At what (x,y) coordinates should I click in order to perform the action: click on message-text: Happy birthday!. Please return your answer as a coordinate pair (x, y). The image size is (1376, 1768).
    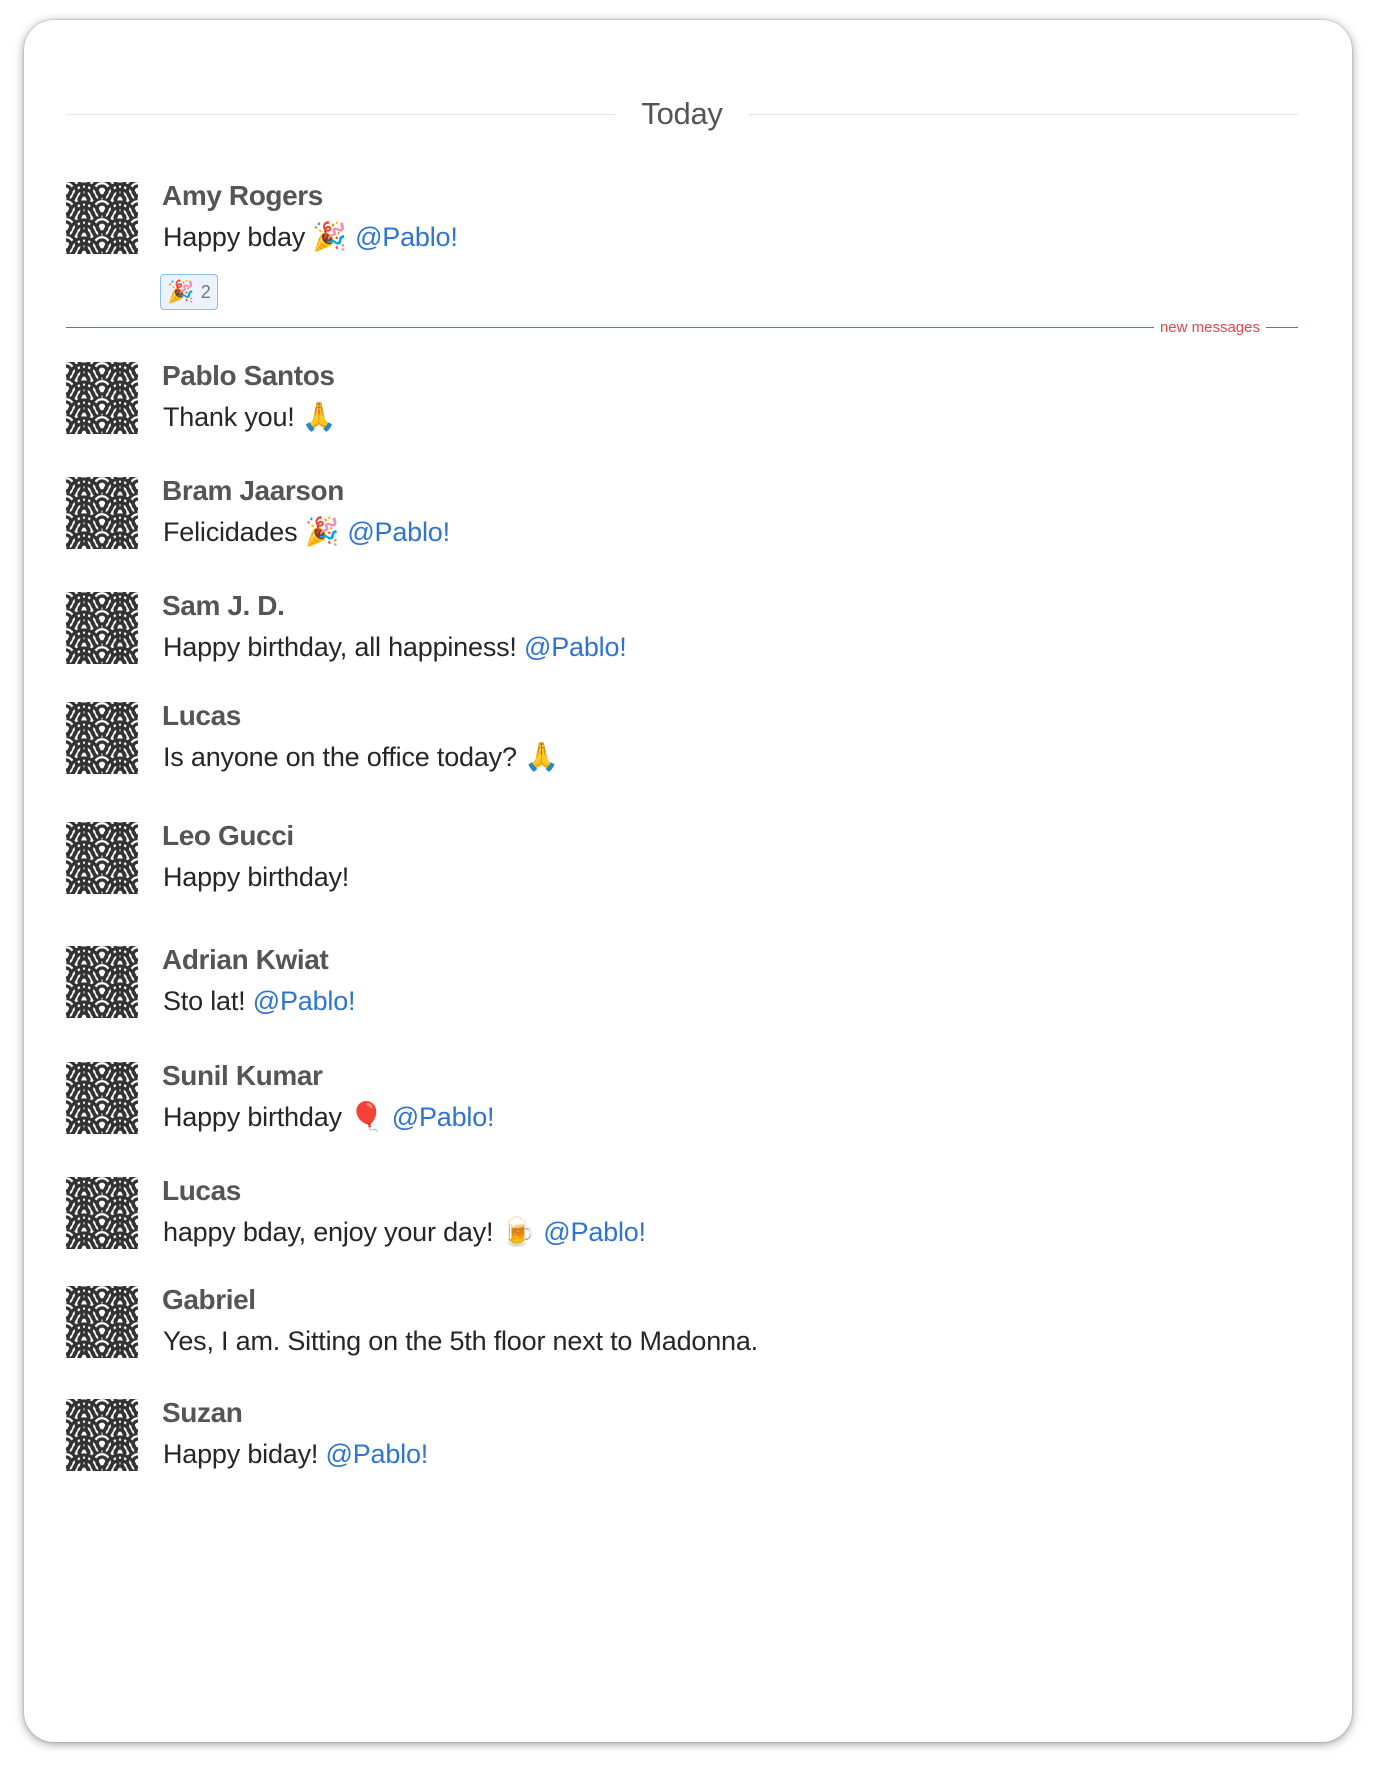
    Looking at the image, I should click on (256, 876).